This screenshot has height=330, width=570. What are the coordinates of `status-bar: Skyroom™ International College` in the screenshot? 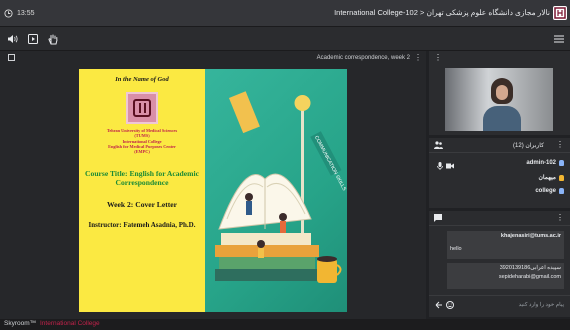 It's located at (285, 324).